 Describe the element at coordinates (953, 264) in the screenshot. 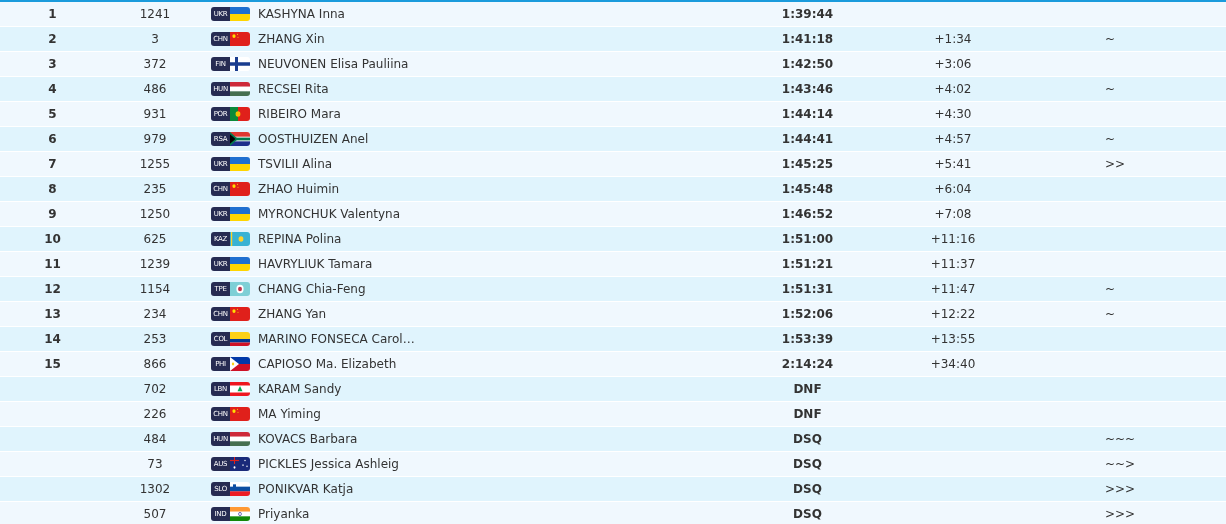

I see `behind-cell: +11:37` at that location.